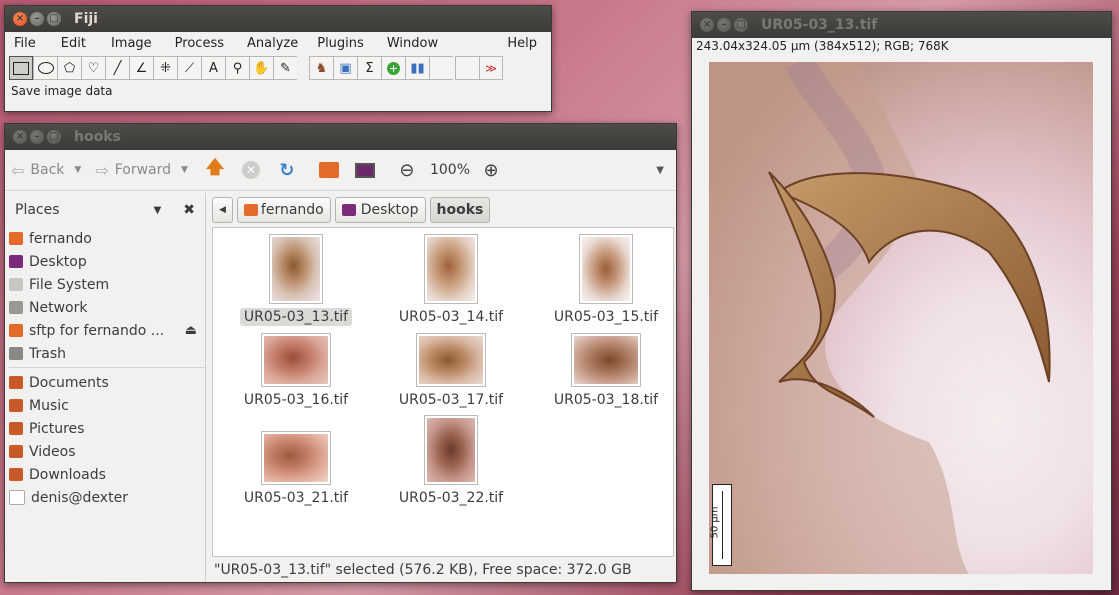  What do you see at coordinates (70, 43) in the screenshot?
I see `menu-edit: Edit` at bounding box center [70, 43].